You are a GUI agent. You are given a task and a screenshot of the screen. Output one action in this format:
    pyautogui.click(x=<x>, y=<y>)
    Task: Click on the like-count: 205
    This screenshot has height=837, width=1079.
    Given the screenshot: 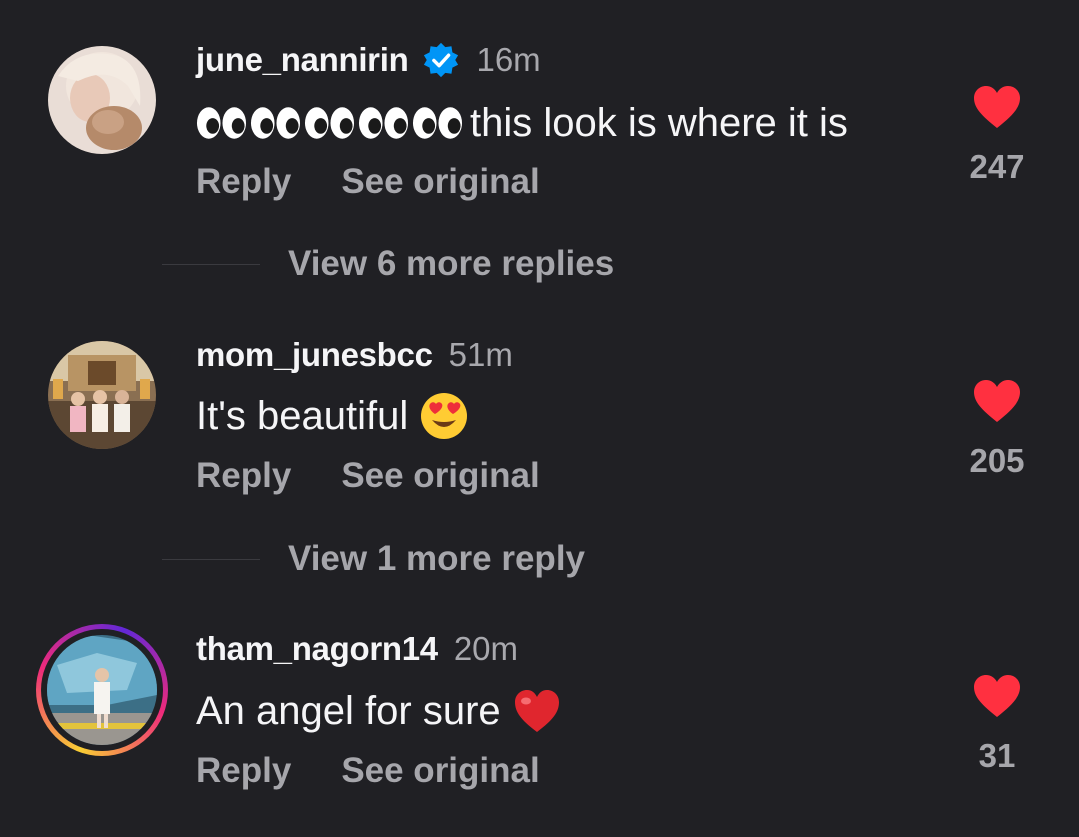 What is the action you would take?
    pyautogui.click(x=997, y=460)
    